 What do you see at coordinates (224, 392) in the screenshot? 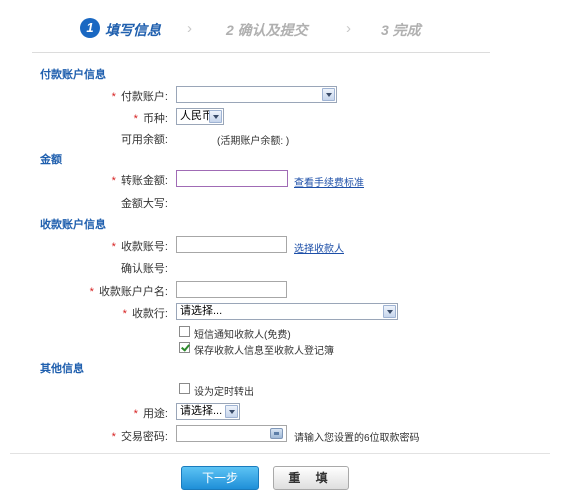
I see `scheduled-label: 设为定时转出` at bounding box center [224, 392].